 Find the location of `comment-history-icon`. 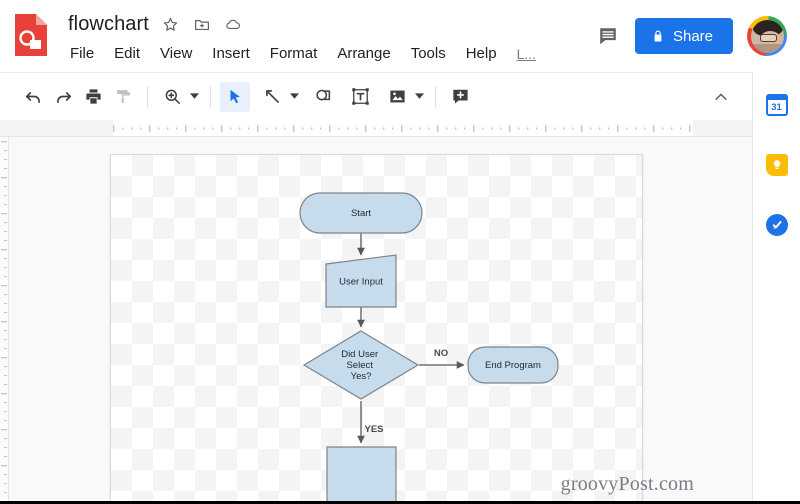

comment-history-icon is located at coordinates (608, 36).